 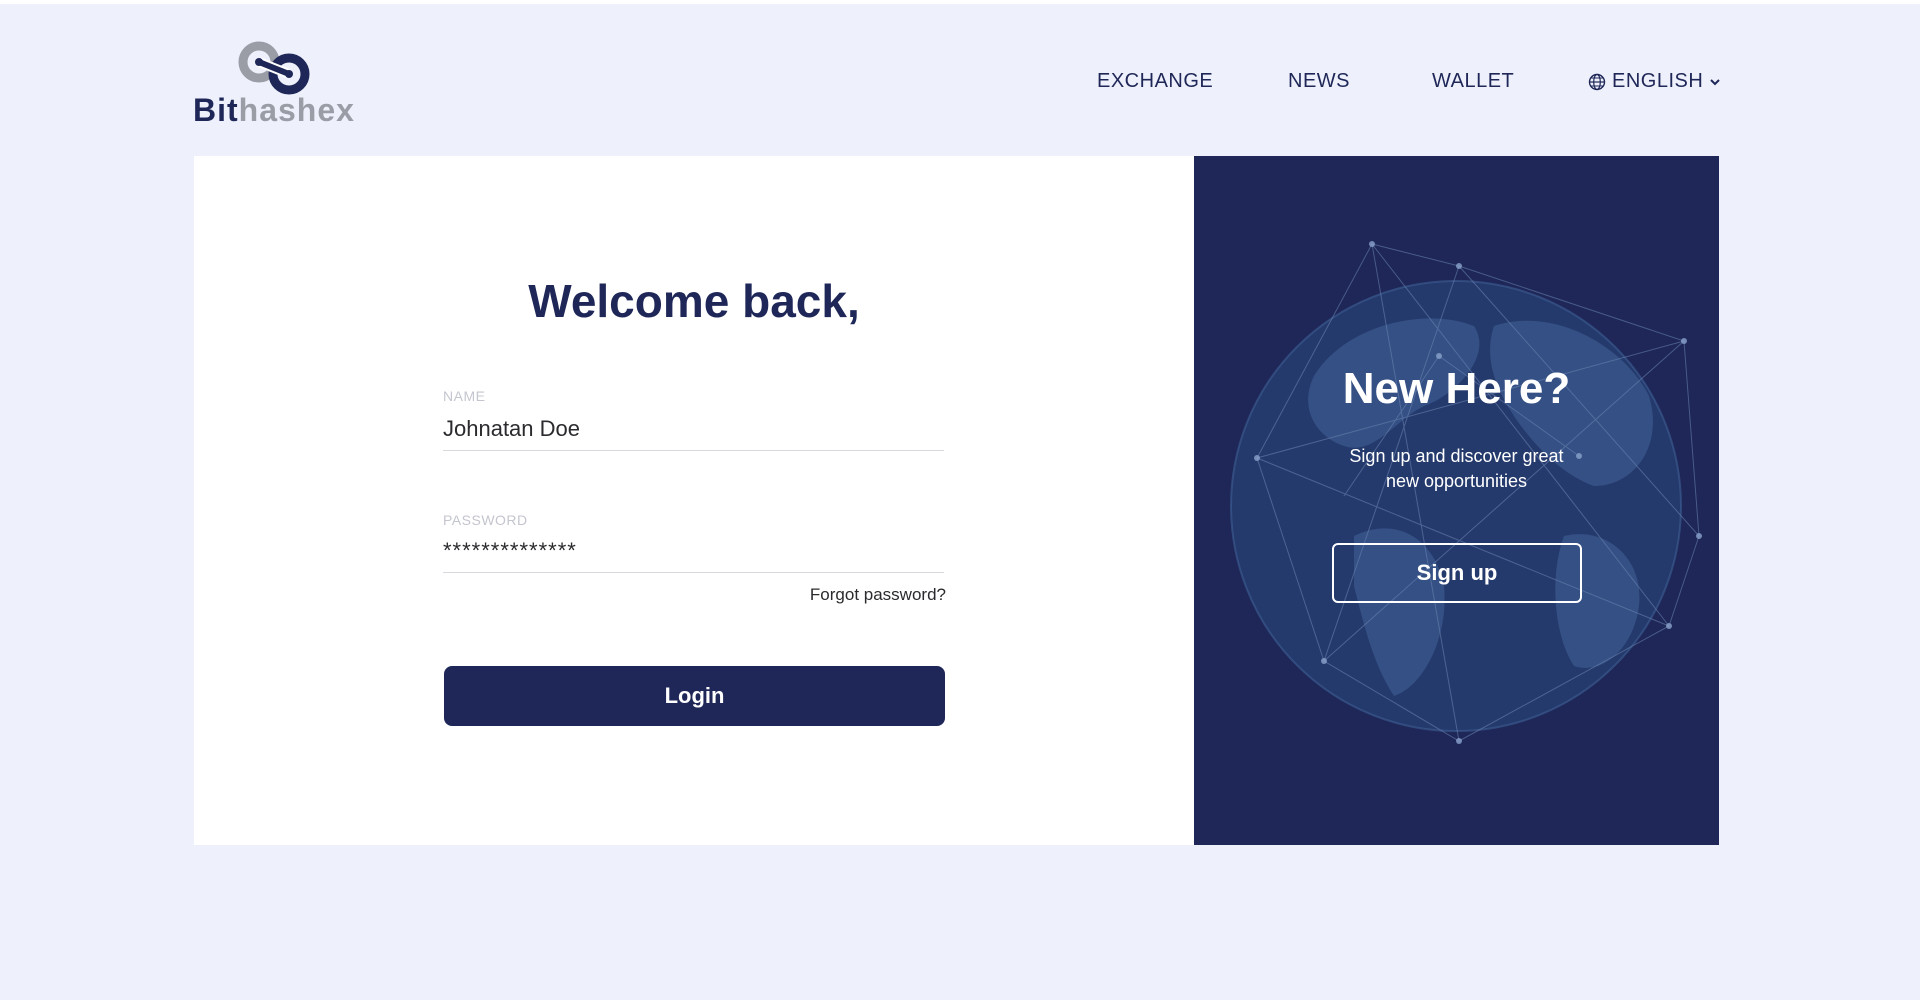 What do you see at coordinates (870, 595) in the screenshot?
I see `forgot-password-link: Forgot password?` at bounding box center [870, 595].